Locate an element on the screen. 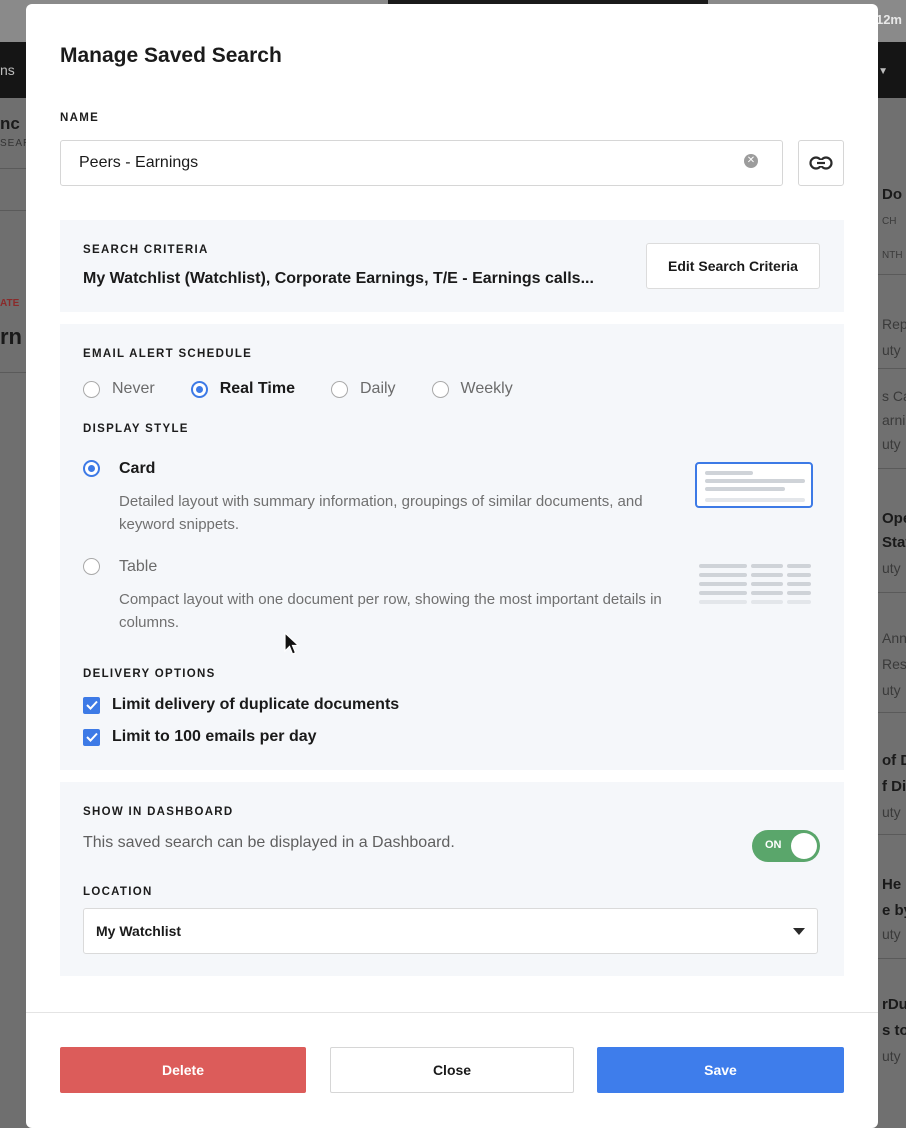 The image size is (906, 1128). link-icon is located at coordinates (821, 163).